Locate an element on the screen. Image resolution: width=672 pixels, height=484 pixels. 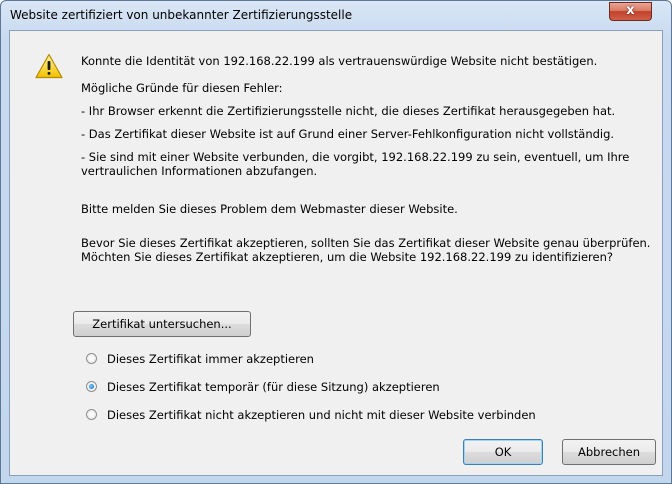
close-icon: x is located at coordinates (630, 10).